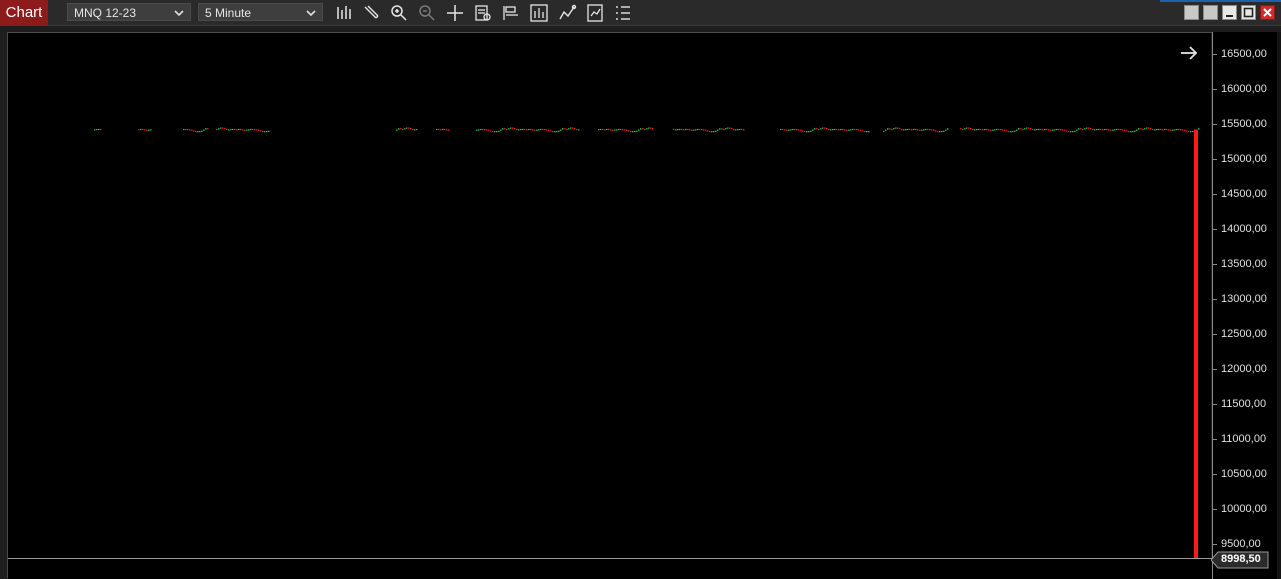  I want to click on scroll-to-end-arrow-icon, so click(1189, 53).